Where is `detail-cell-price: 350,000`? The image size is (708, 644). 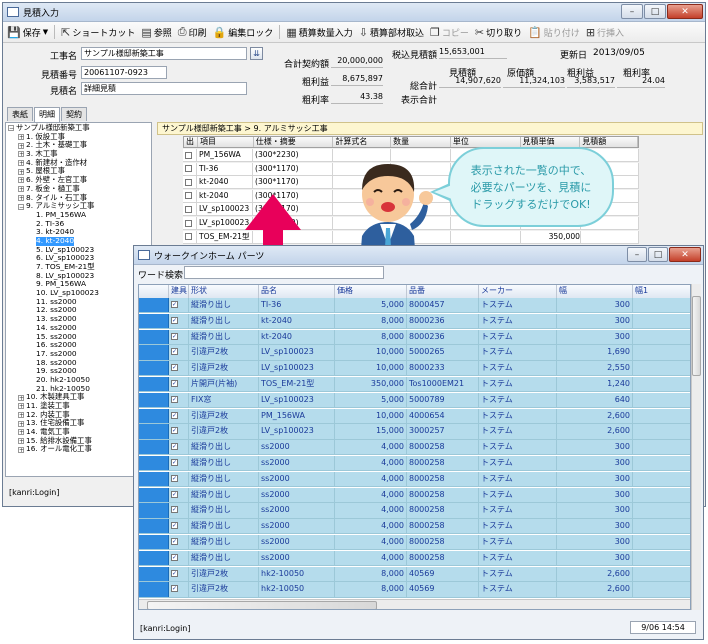 detail-cell-price: 350,000 is located at coordinates (551, 236).